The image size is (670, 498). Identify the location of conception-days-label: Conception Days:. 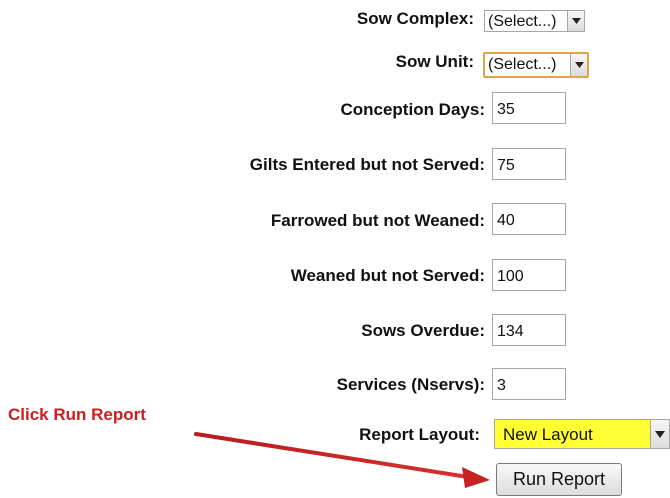
(412, 109).